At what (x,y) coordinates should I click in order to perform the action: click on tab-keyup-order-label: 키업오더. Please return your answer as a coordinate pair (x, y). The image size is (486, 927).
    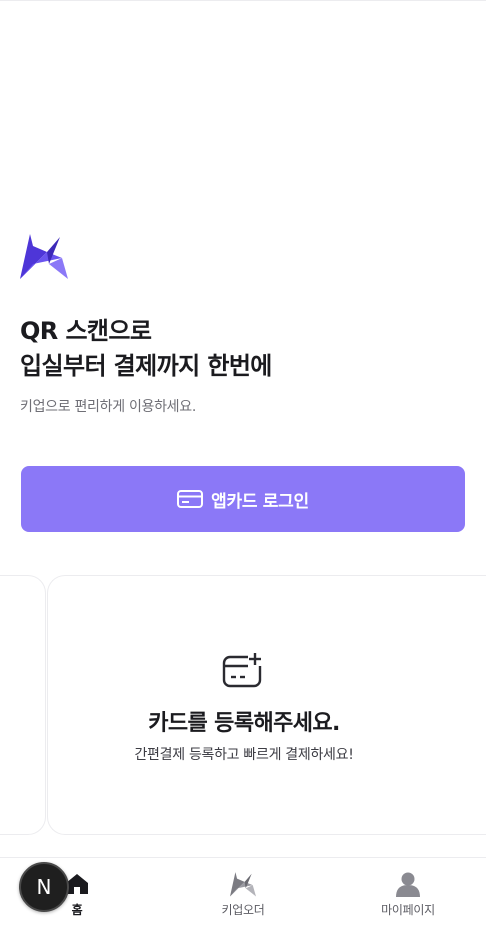
    Looking at the image, I should click on (243, 910).